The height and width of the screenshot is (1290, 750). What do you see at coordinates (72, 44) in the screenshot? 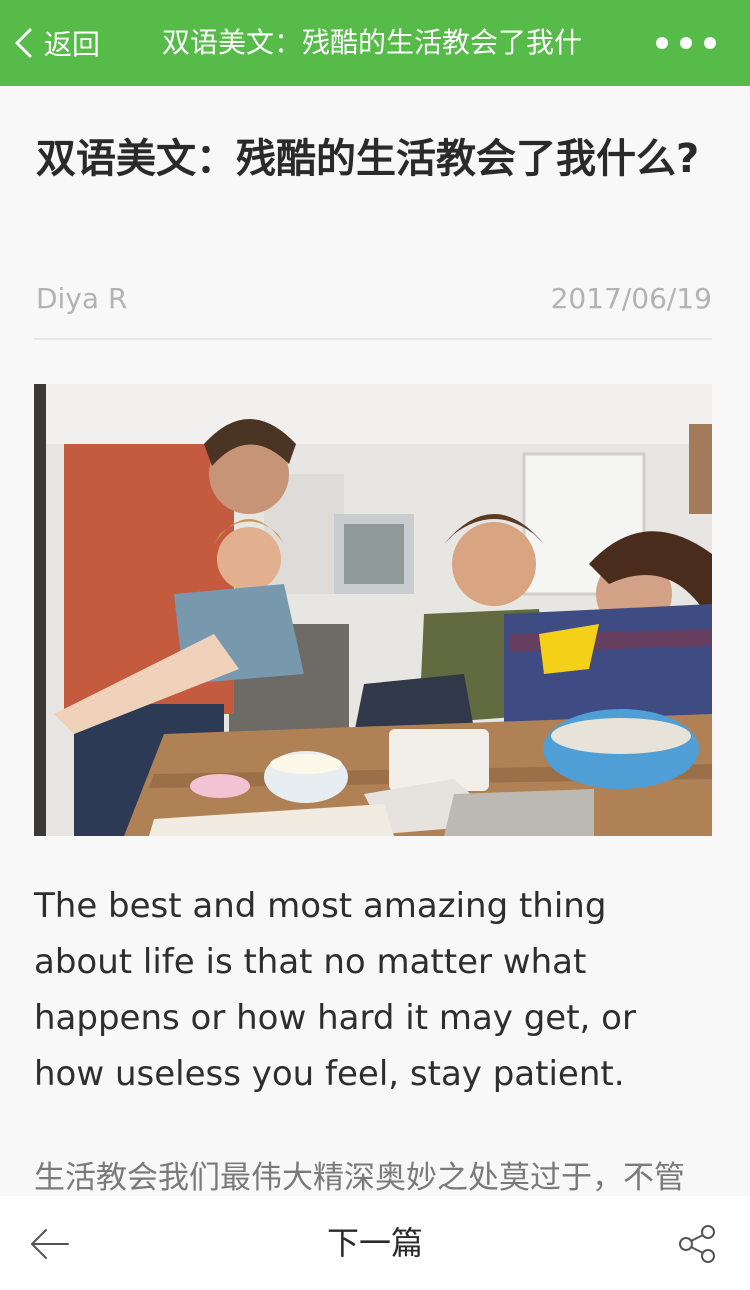
I see `back-label: 返回` at bounding box center [72, 44].